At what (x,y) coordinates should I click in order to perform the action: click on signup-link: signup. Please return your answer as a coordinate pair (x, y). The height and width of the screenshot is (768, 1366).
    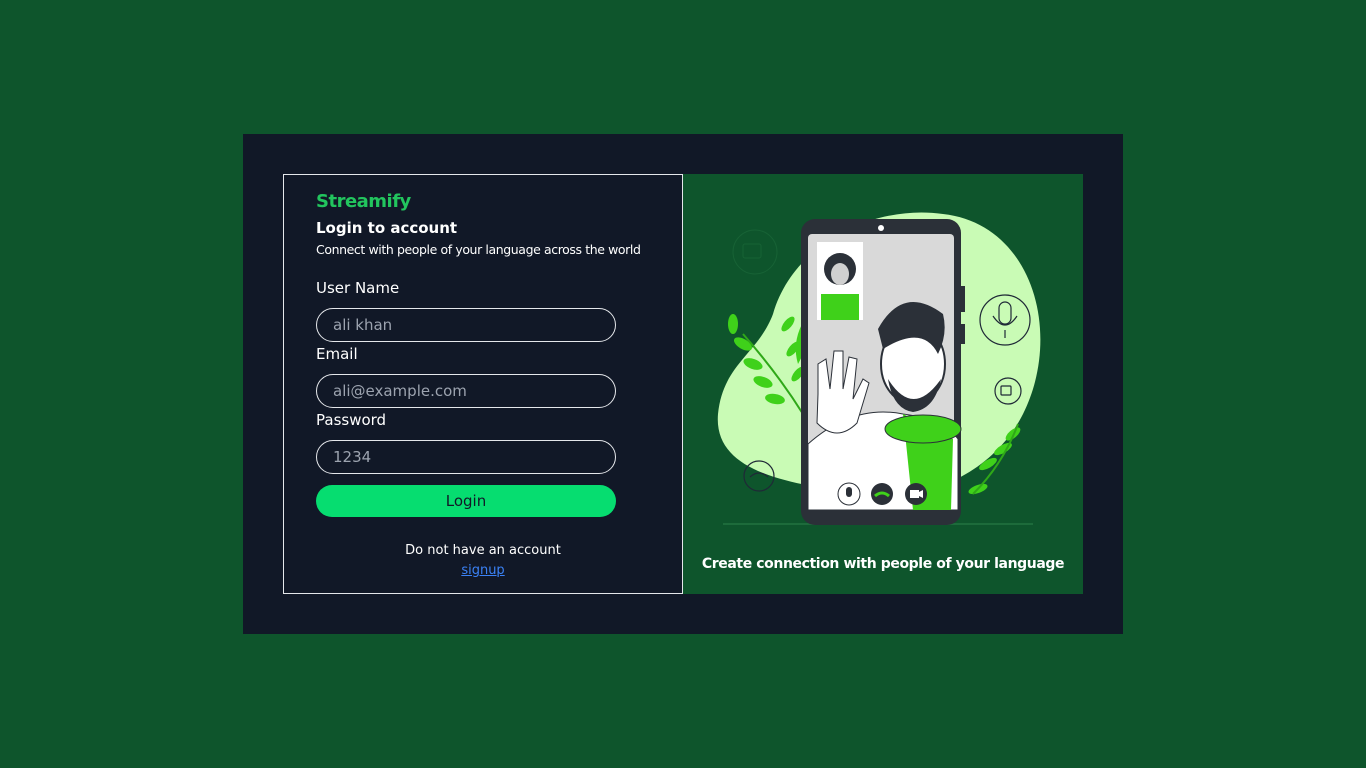
    Looking at the image, I should click on (482, 570).